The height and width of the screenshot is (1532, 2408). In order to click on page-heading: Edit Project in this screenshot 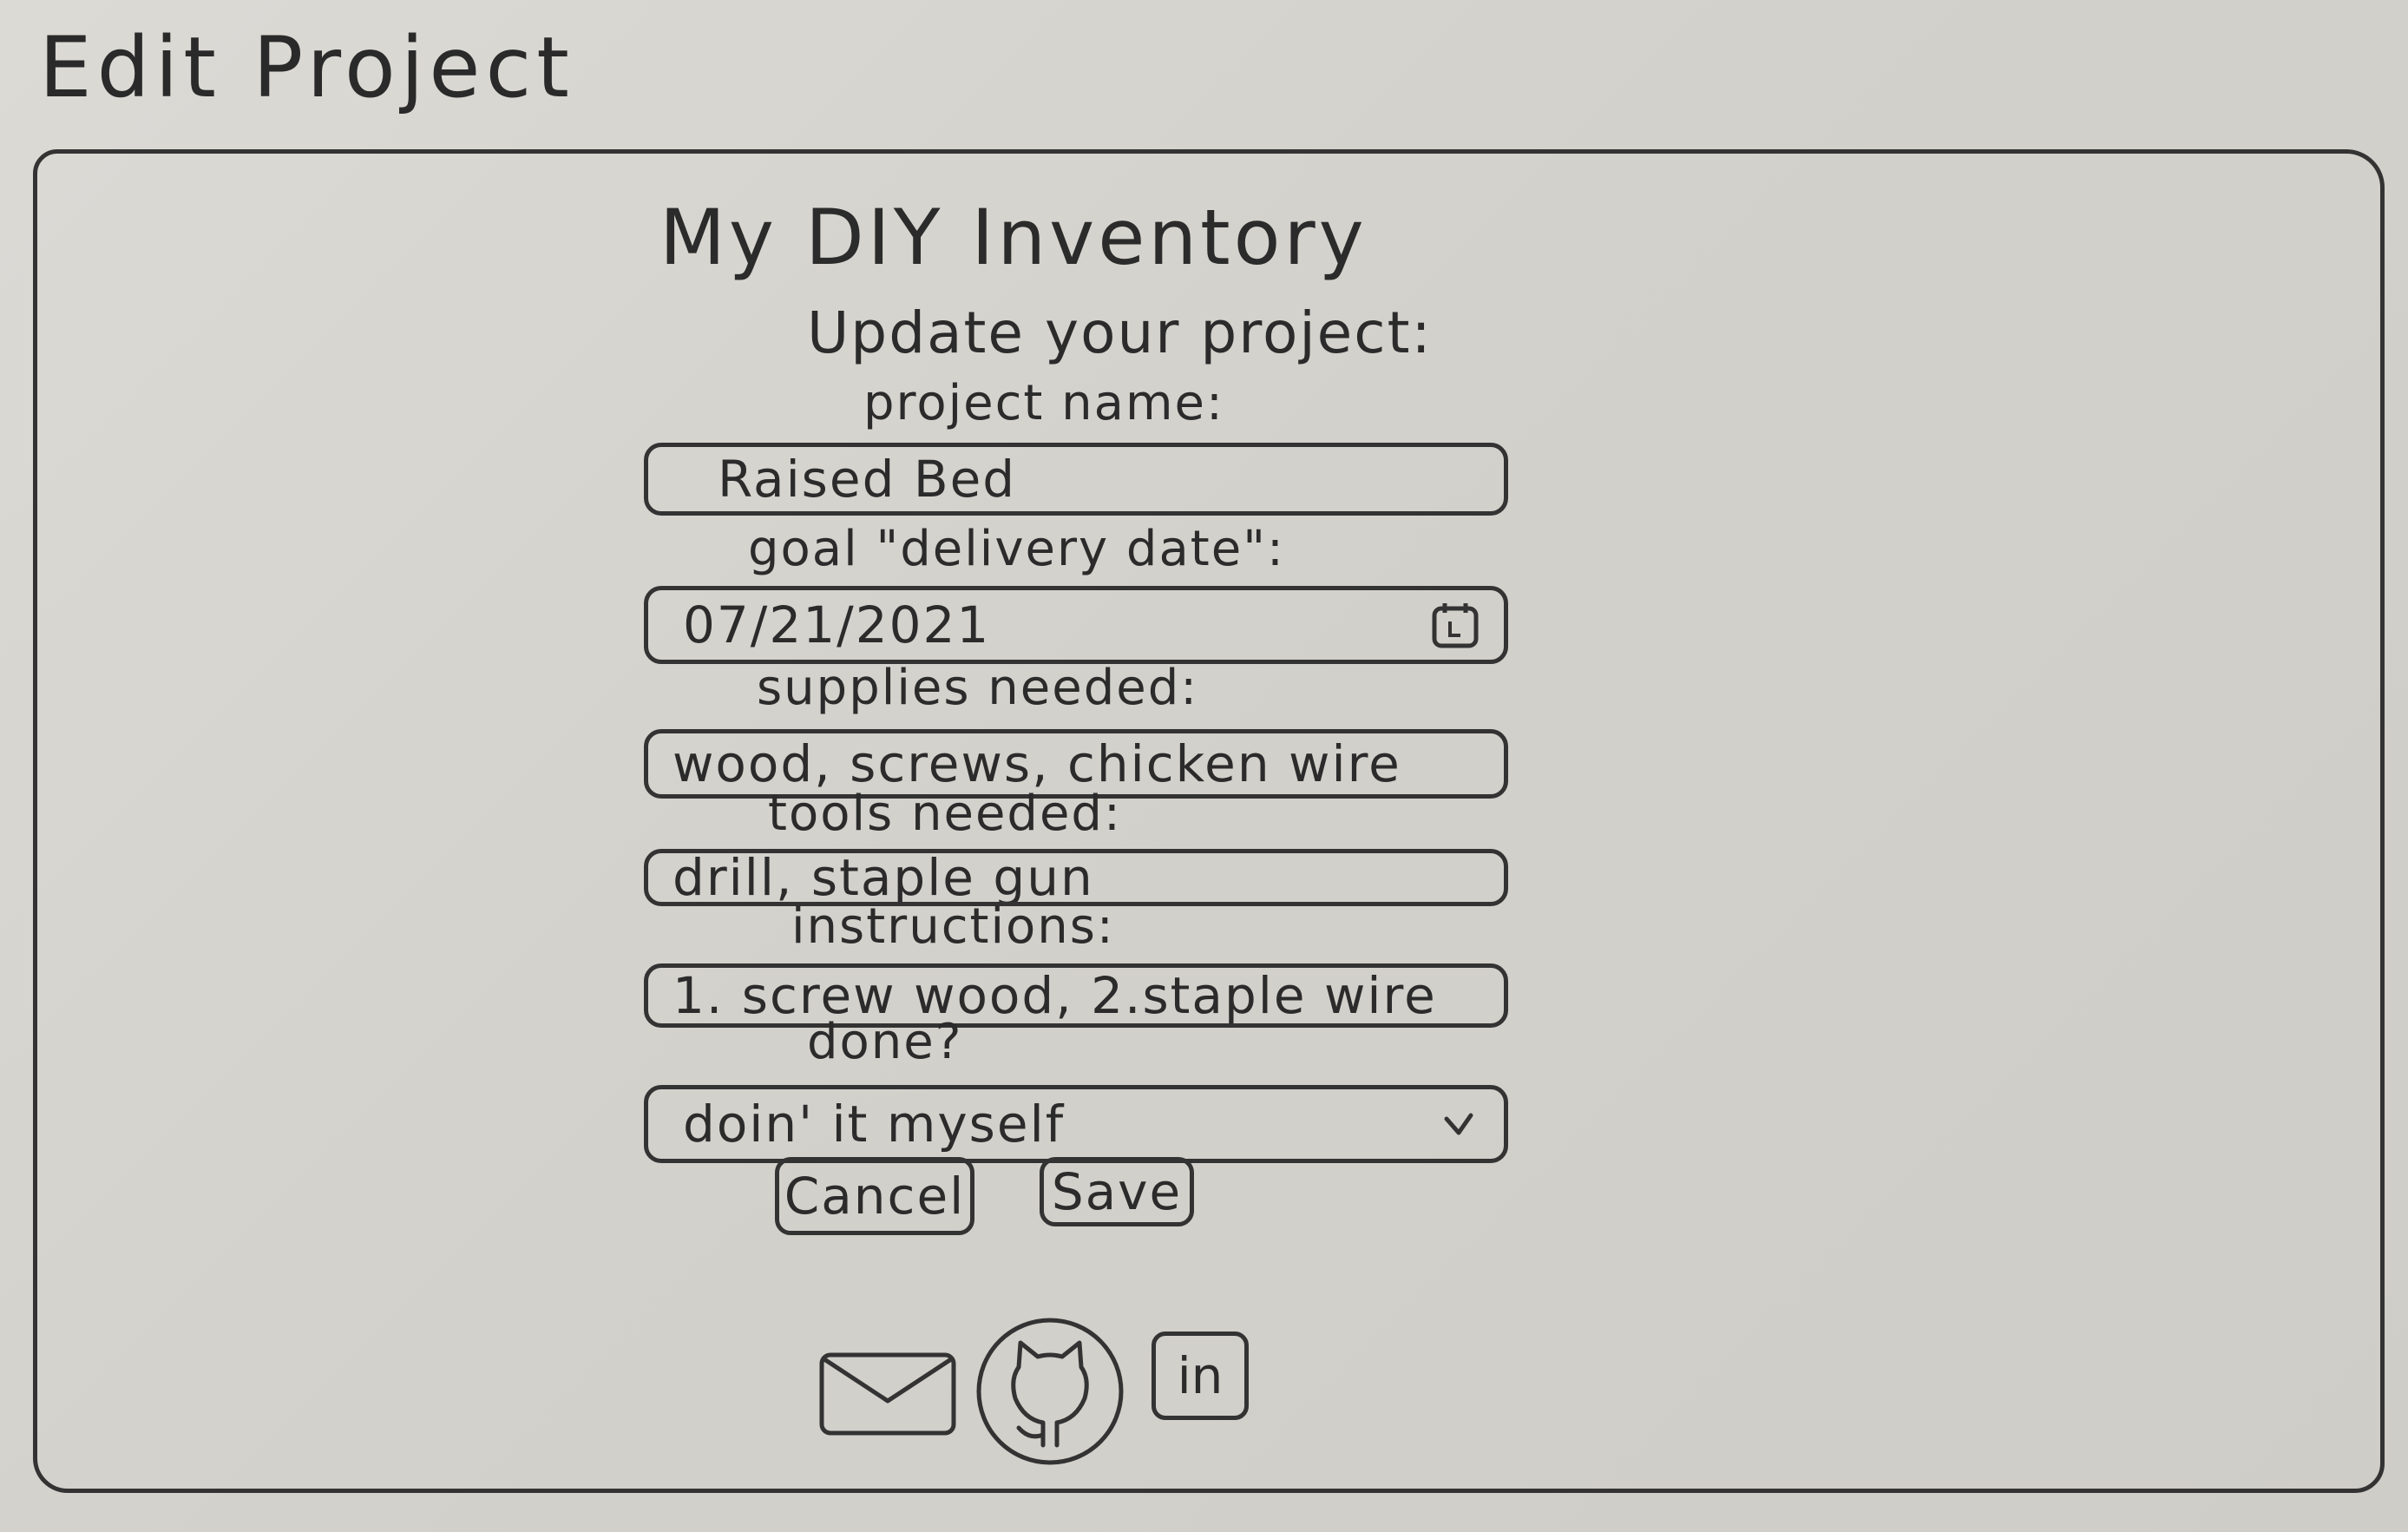, I will do `click(306, 67)`.